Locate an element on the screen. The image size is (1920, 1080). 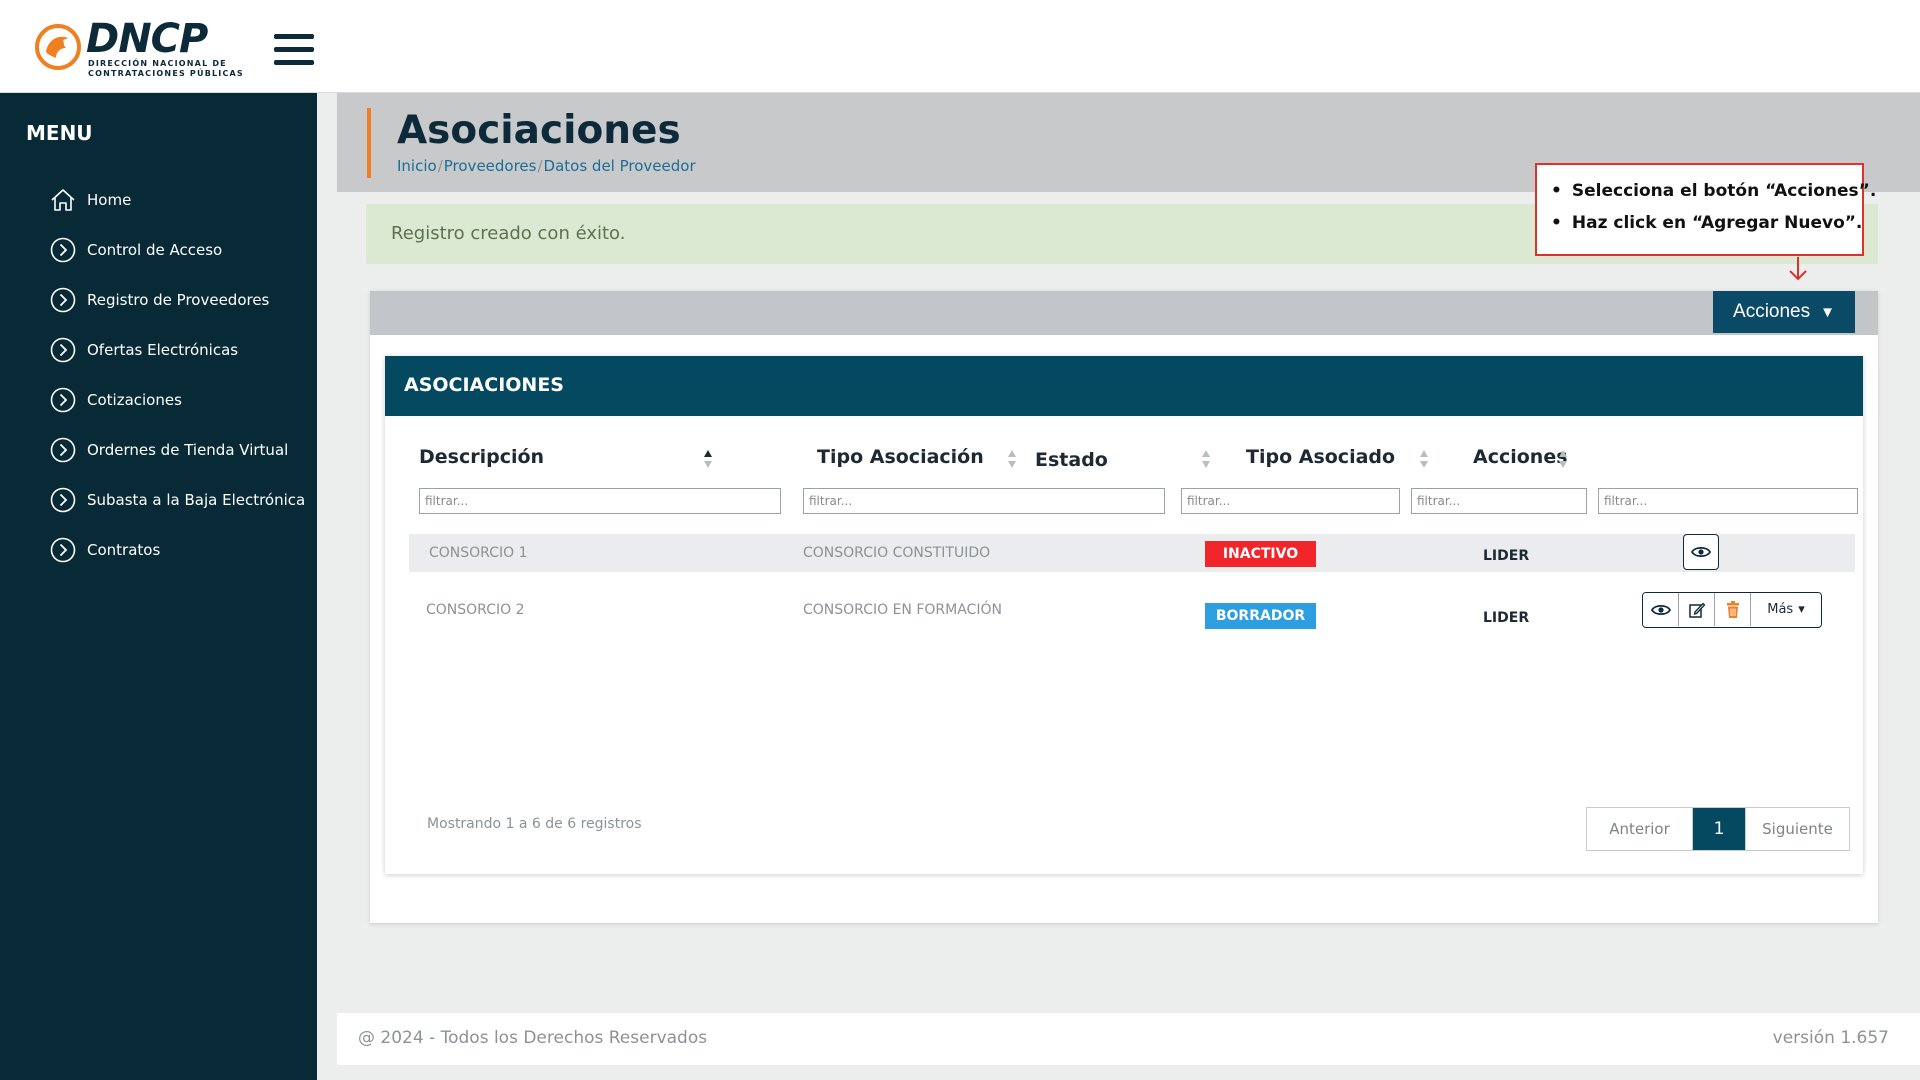
sidebar-item-label: Home is located at coordinates (109, 200).